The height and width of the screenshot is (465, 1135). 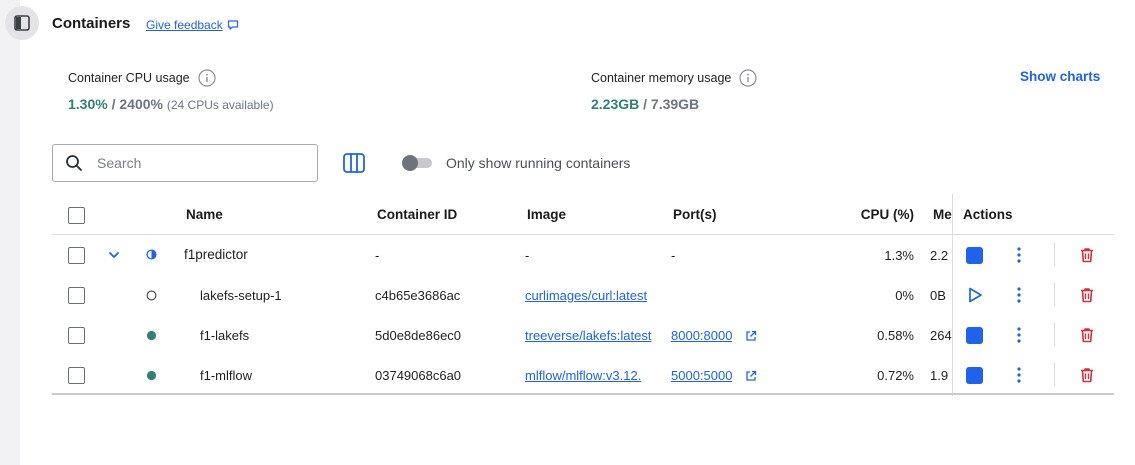 I want to click on container-cpu: 1.3%, so click(x=899, y=255).